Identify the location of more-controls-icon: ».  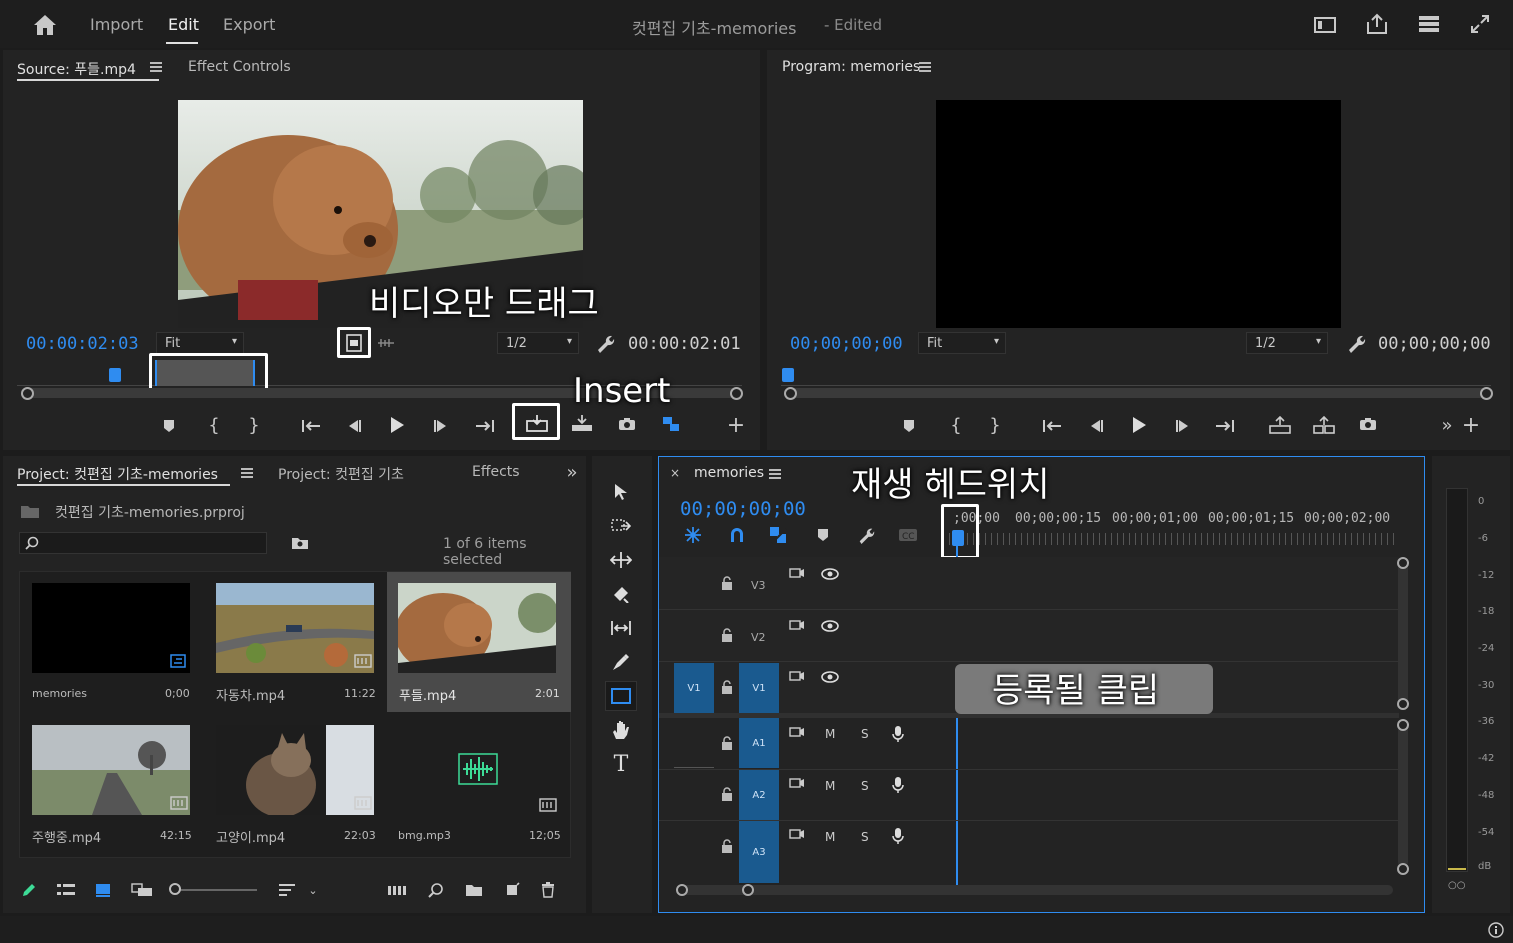
(1447, 425).